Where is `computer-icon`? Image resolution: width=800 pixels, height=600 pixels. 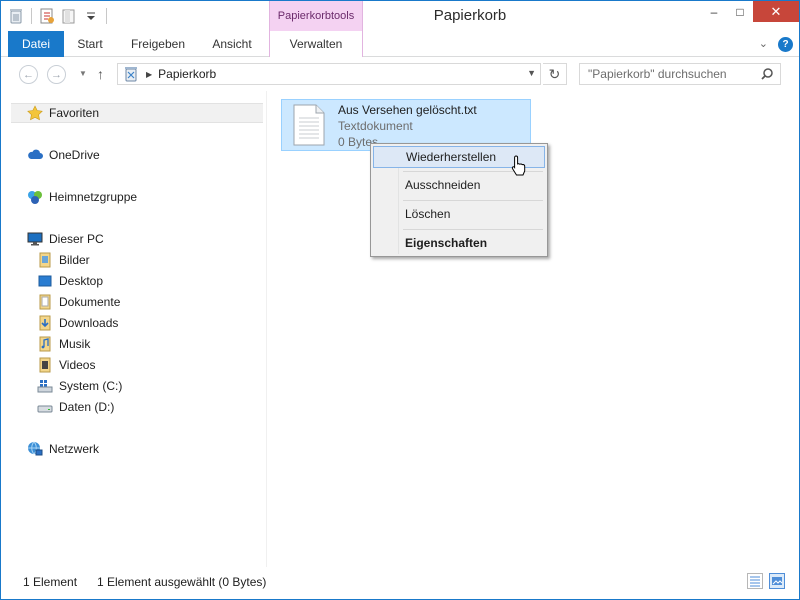 computer-icon is located at coordinates (35, 239).